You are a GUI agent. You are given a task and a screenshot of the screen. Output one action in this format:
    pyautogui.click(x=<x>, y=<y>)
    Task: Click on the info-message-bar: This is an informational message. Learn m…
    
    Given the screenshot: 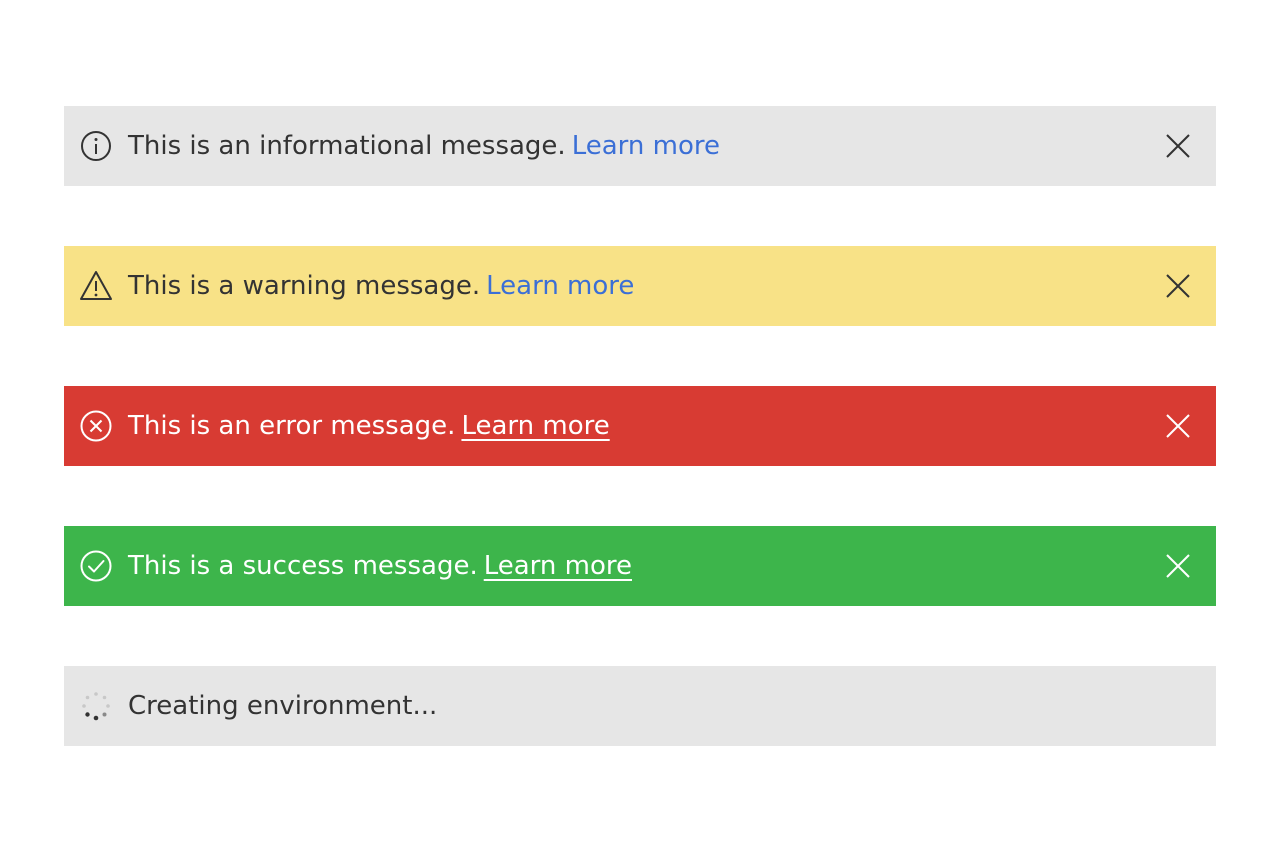 What is the action you would take?
    pyautogui.click(x=640, y=146)
    